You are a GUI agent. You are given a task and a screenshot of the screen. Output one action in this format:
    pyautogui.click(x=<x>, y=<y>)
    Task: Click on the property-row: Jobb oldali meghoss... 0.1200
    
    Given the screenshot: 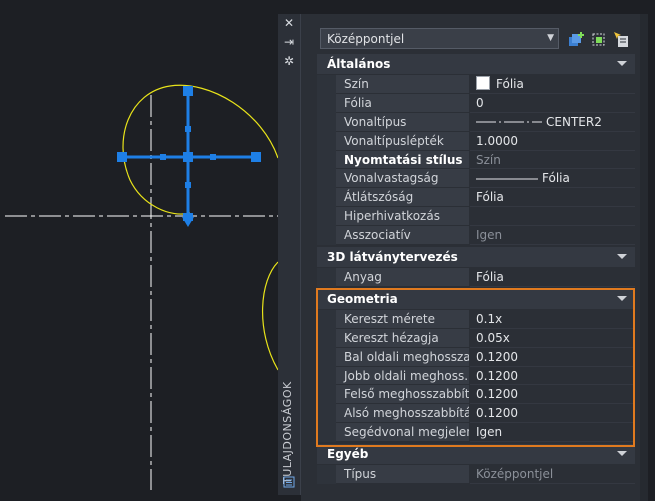 What is the action you would take?
    pyautogui.click(x=476, y=376)
    